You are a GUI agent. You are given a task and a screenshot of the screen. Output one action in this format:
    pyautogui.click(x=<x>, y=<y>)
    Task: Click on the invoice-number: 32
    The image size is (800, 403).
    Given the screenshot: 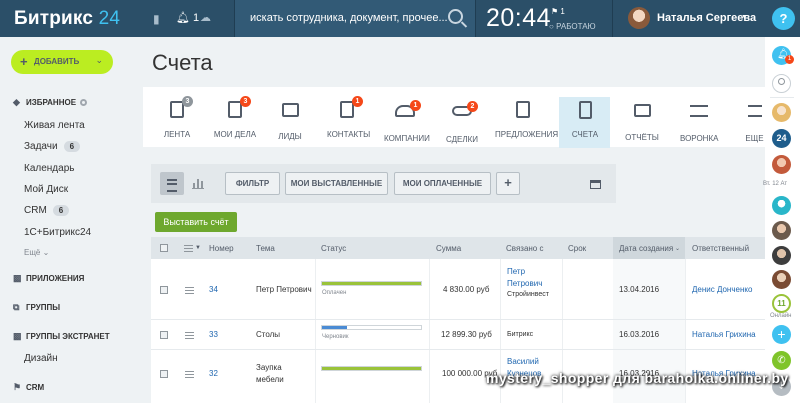 What is the action you would take?
    pyautogui.click(x=213, y=373)
    